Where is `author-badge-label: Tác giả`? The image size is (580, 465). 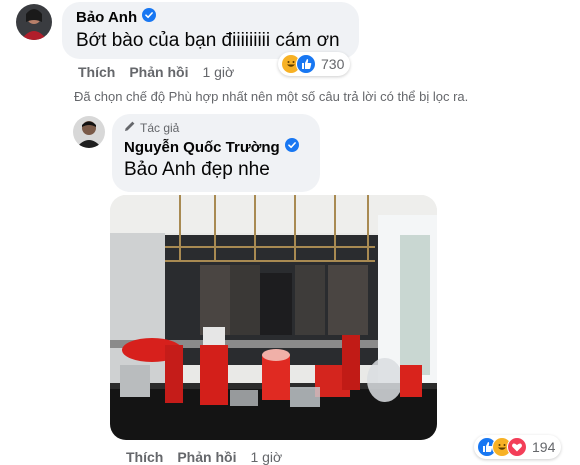
author-badge-label: Tác giả is located at coordinates (160, 127).